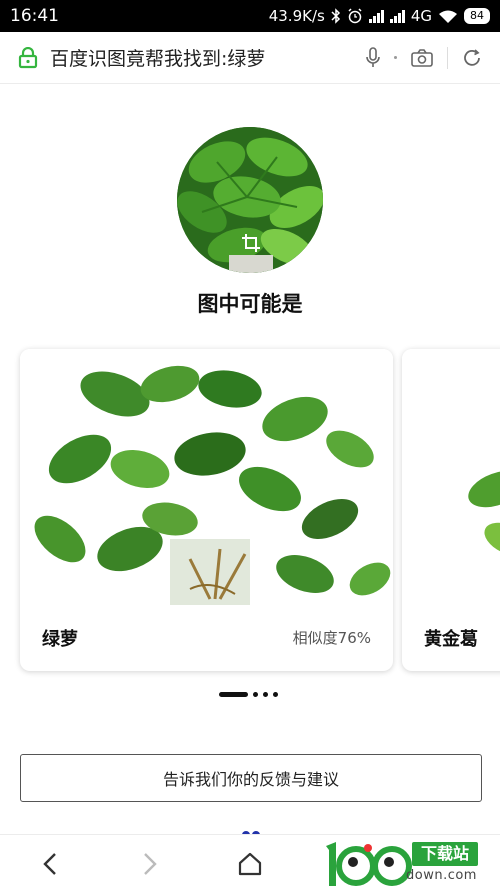 This screenshot has width=500, height=889. I want to click on alarm-icon, so click(355, 16).